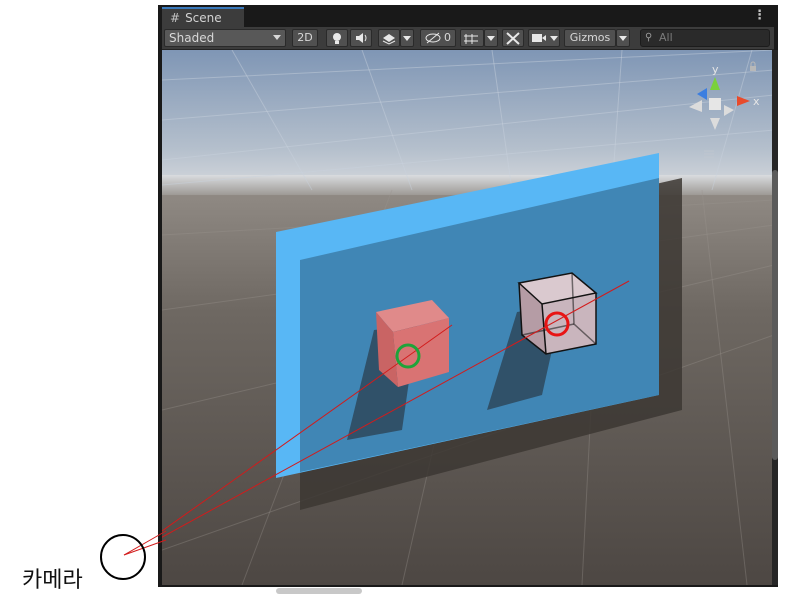  I want to click on gizmos-button: Gizmos, so click(590, 38).